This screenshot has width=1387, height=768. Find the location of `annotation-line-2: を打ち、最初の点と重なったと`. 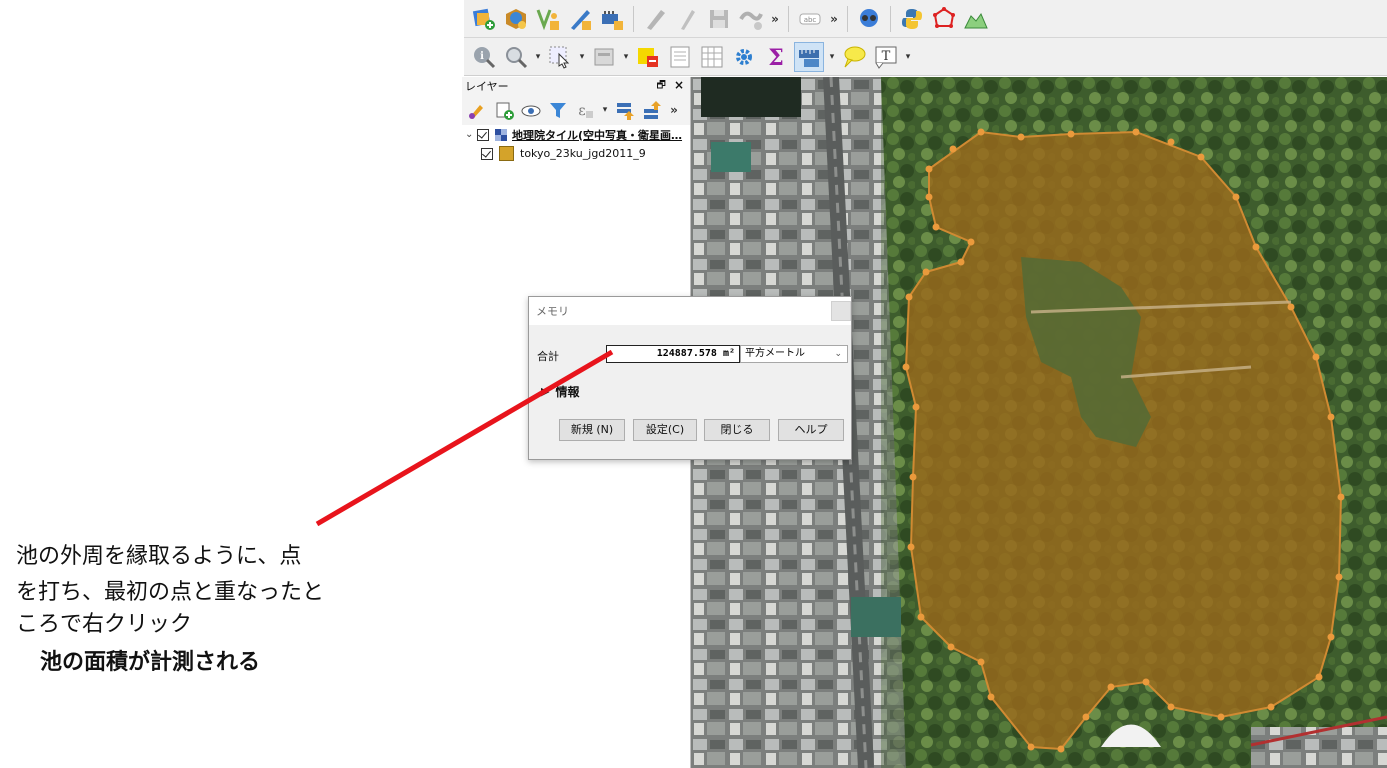

annotation-line-2: を打ち、最初の点と重なったと is located at coordinates (170, 592).